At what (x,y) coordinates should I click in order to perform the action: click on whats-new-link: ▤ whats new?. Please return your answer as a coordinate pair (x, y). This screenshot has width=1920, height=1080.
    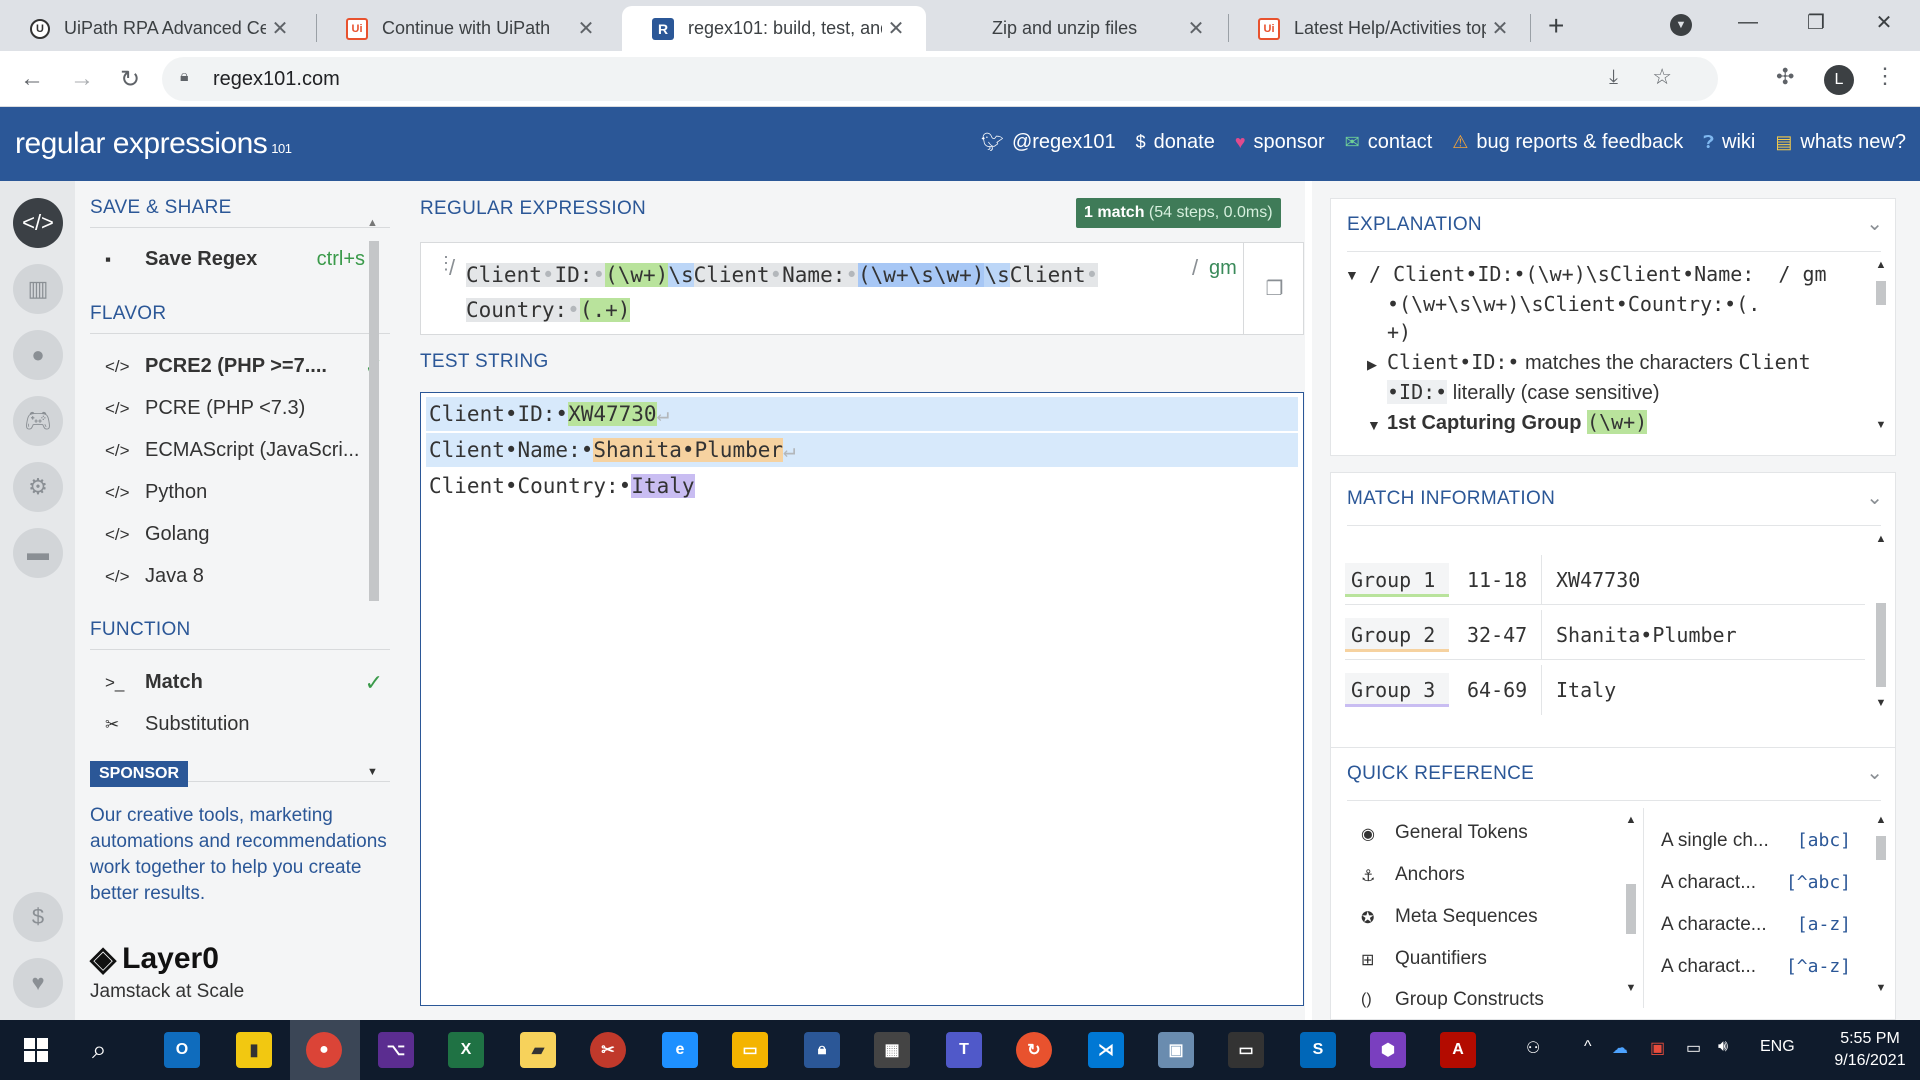
    Looking at the image, I should click on (1840, 142).